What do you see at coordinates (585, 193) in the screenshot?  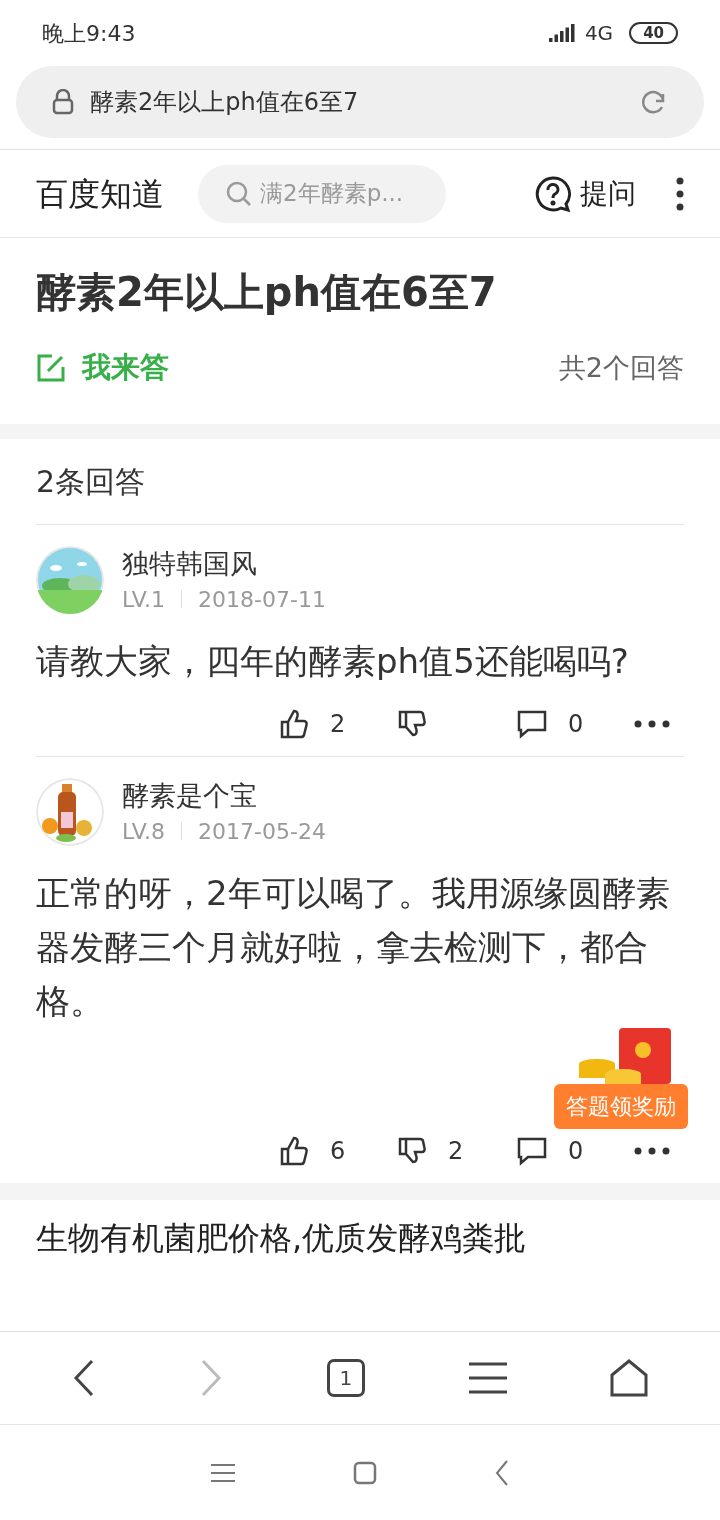 I see `ask-button: 提问` at bounding box center [585, 193].